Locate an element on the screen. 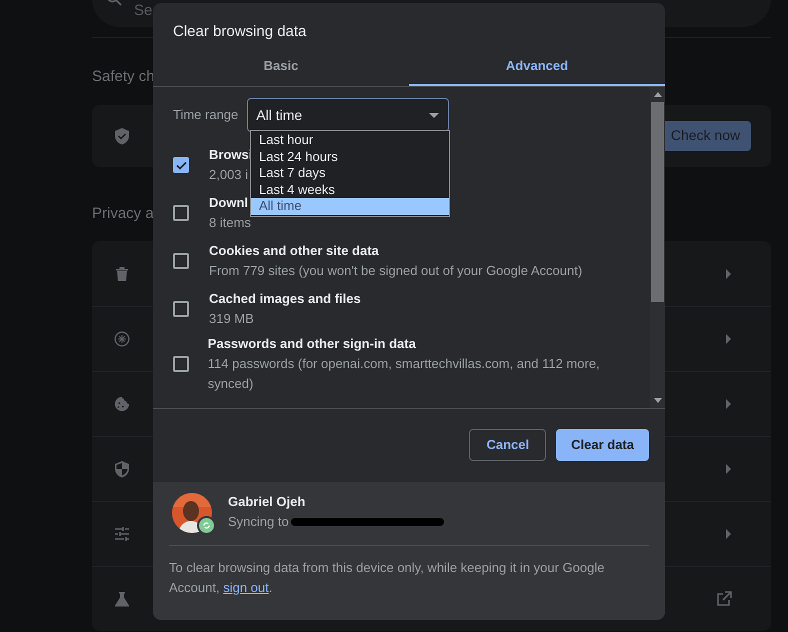  time-range-dropdown: All time is located at coordinates (348, 115).